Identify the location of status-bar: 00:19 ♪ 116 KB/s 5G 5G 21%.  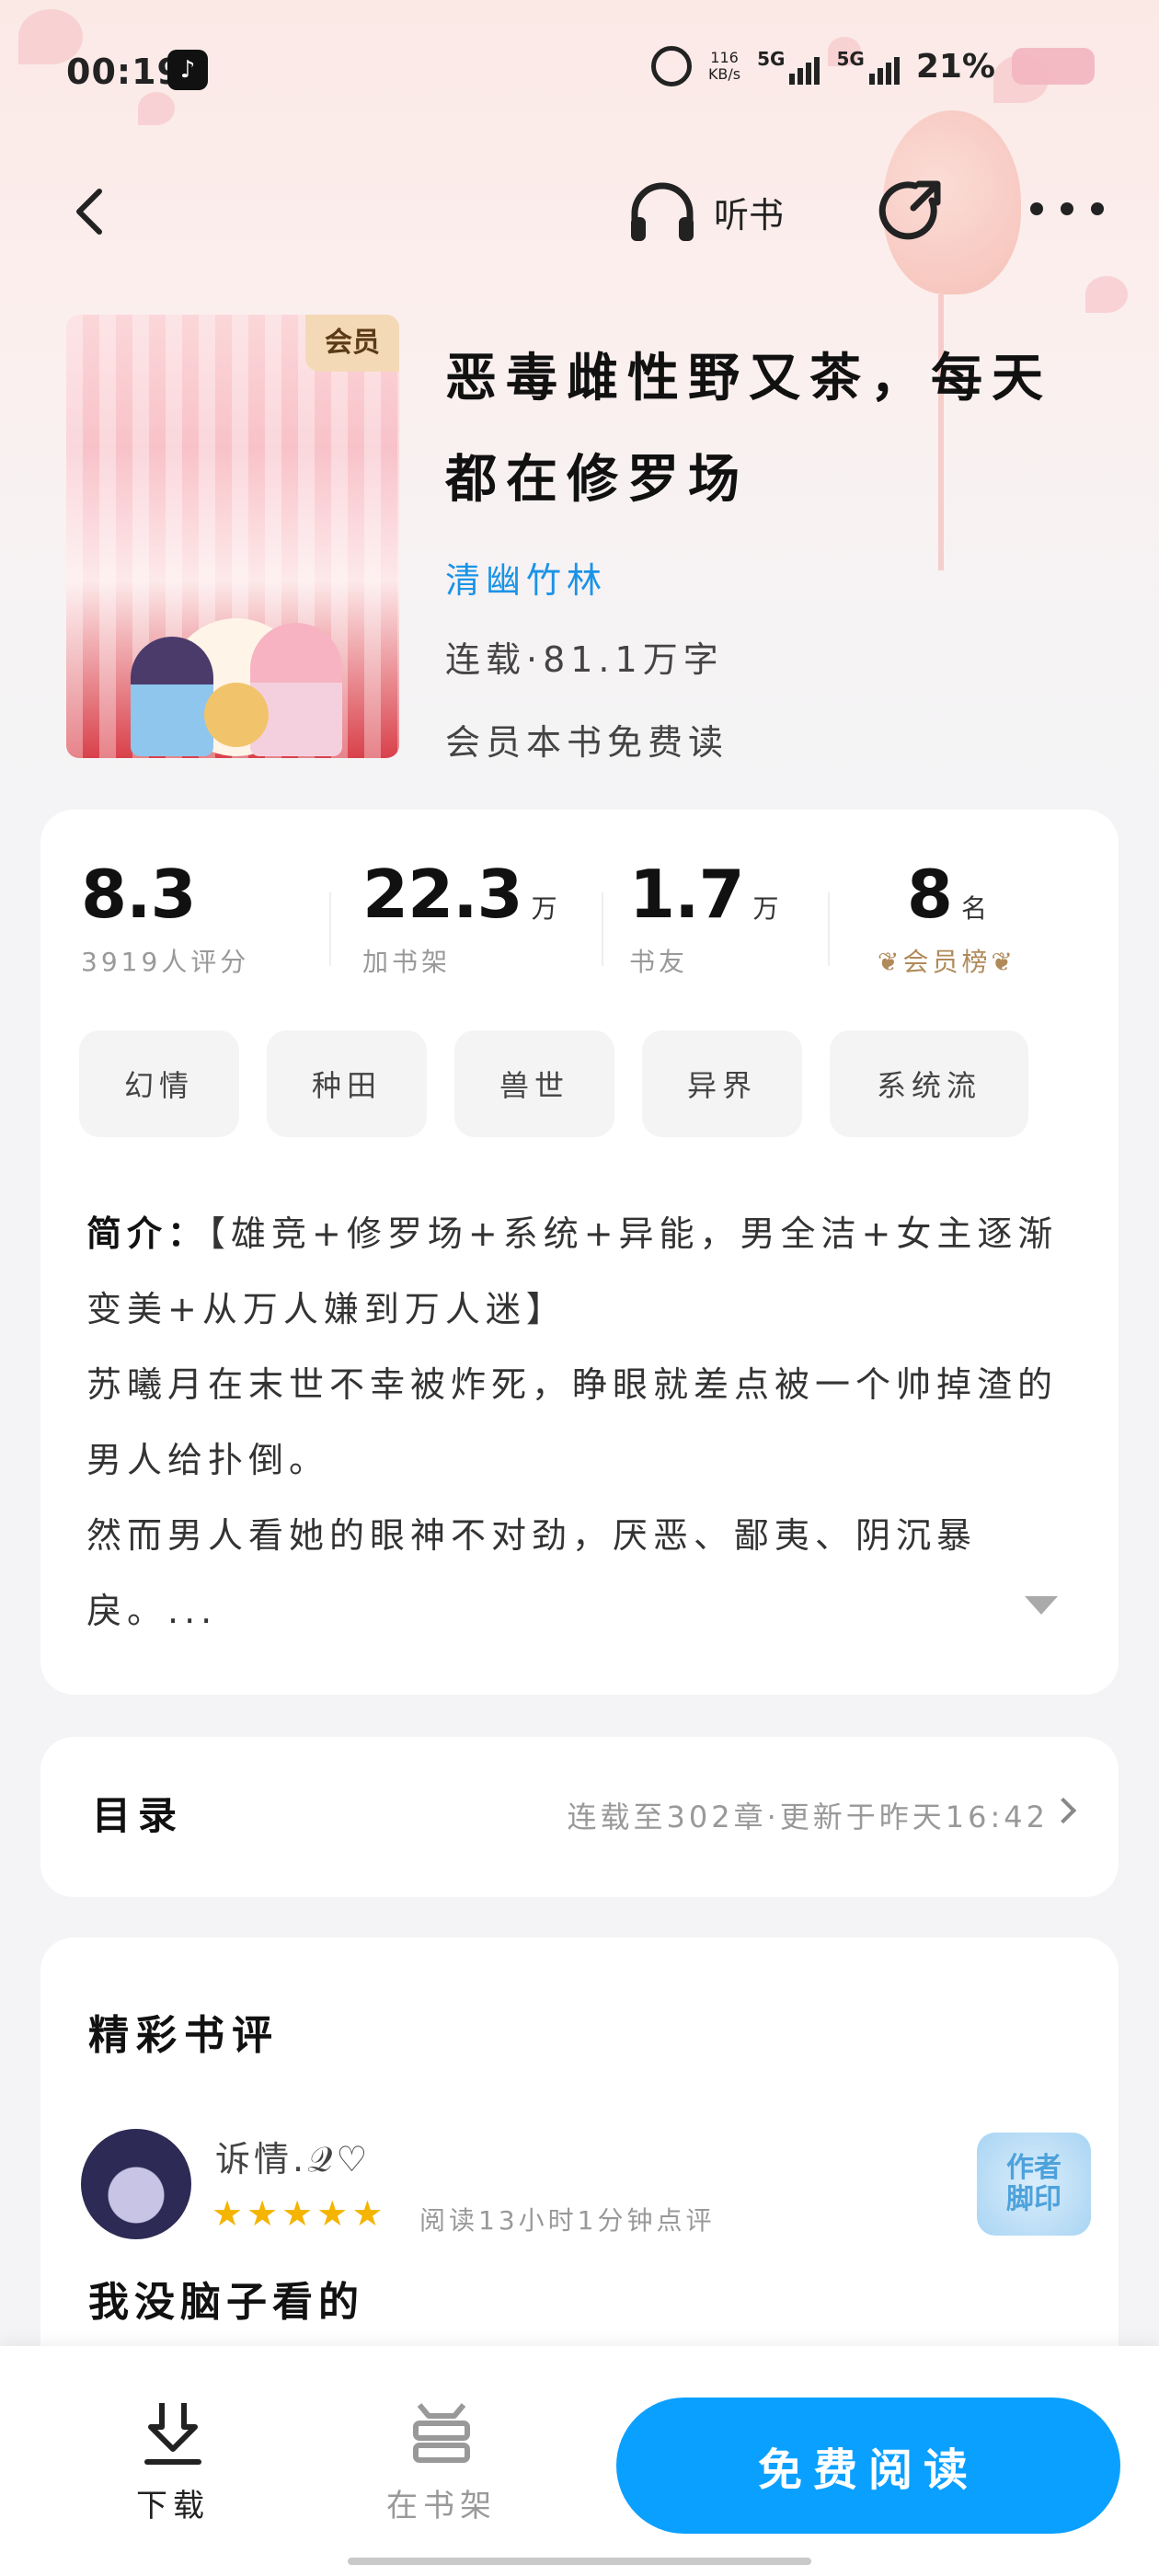
(579, 69).